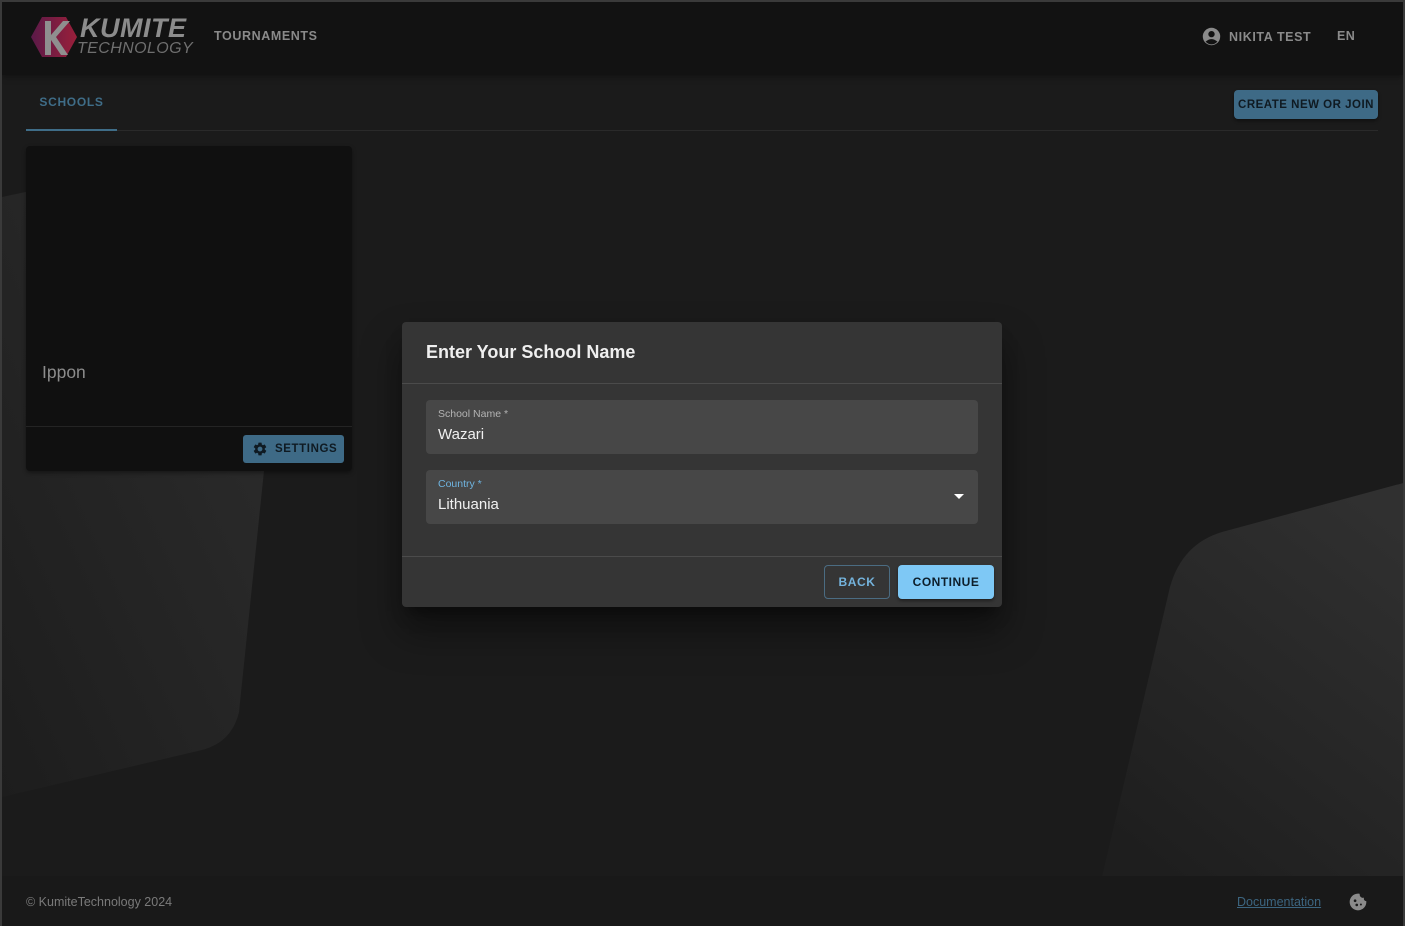 The image size is (1405, 926). Describe the element at coordinates (460, 484) in the screenshot. I see `country-label: Country *` at that location.